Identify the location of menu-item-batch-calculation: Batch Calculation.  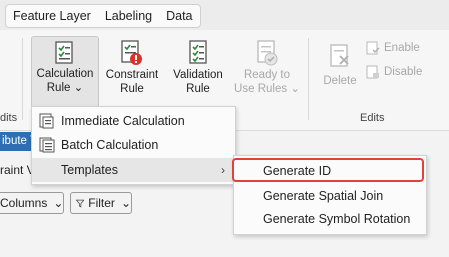
(133, 145).